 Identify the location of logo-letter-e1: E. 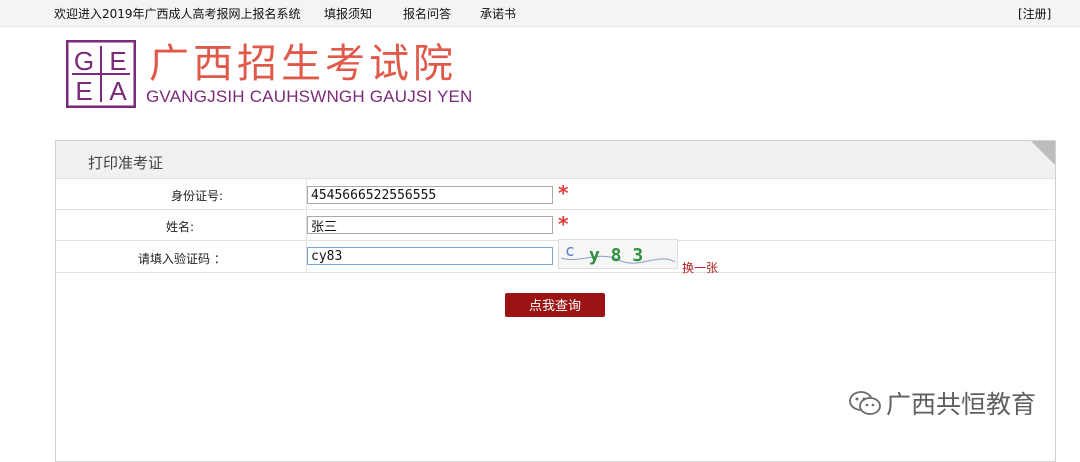
(117, 61).